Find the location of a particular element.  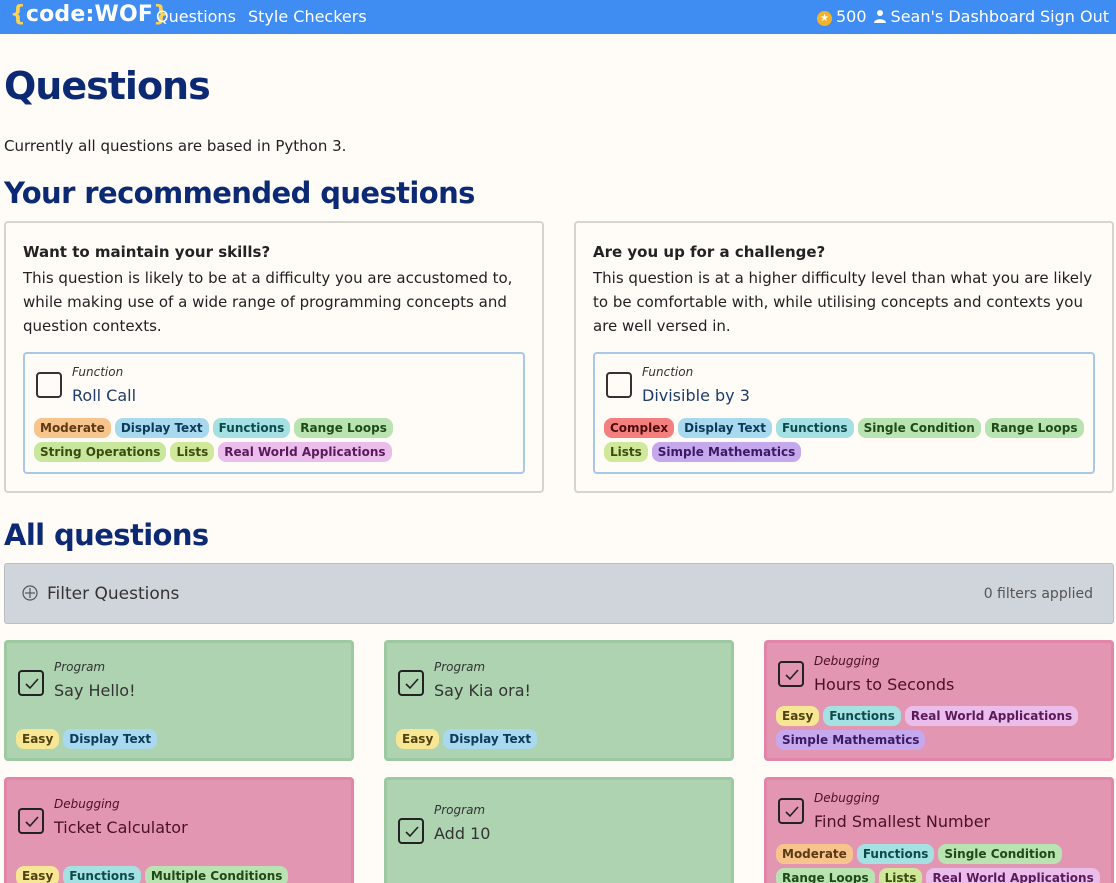

question-title: Say Kia ora! is located at coordinates (482, 690).